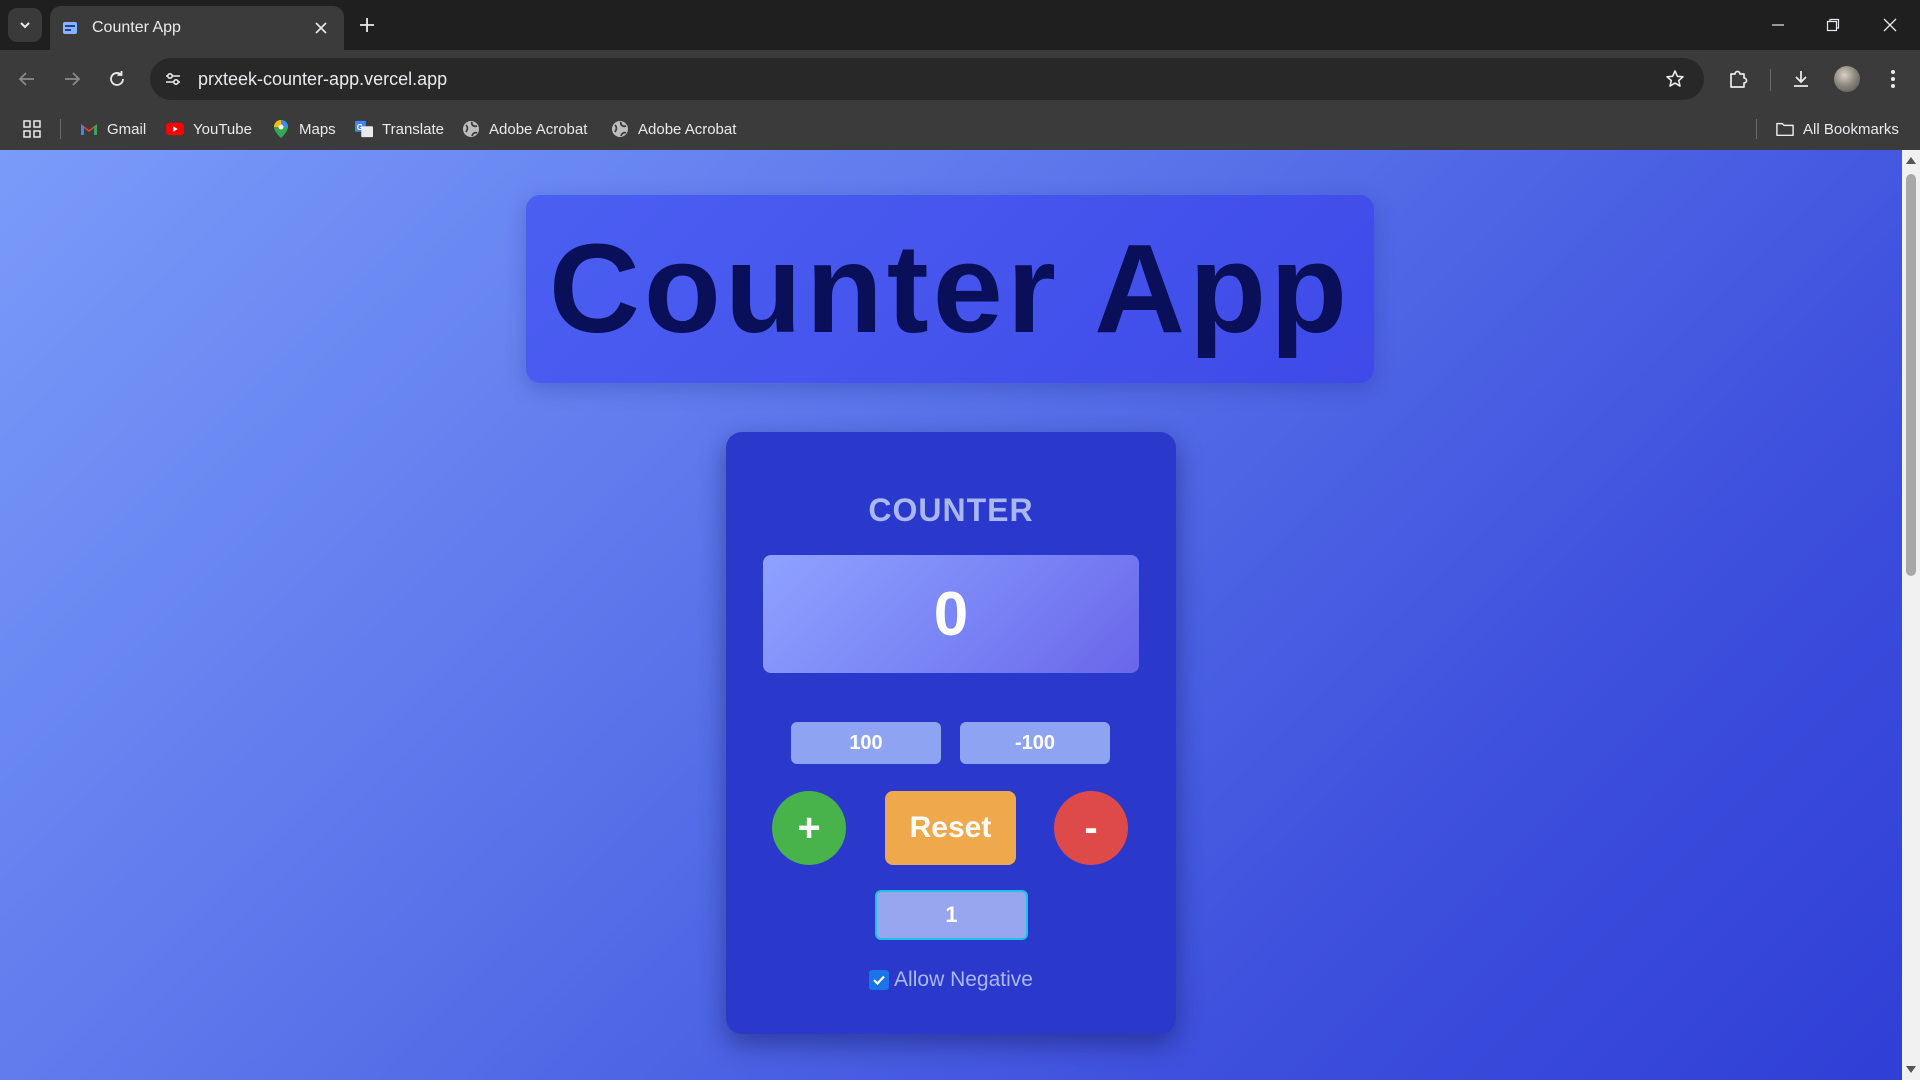 This screenshot has height=1080, width=1920. What do you see at coordinates (951, 510) in the screenshot?
I see `counter-label: COUNTER` at bounding box center [951, 510].